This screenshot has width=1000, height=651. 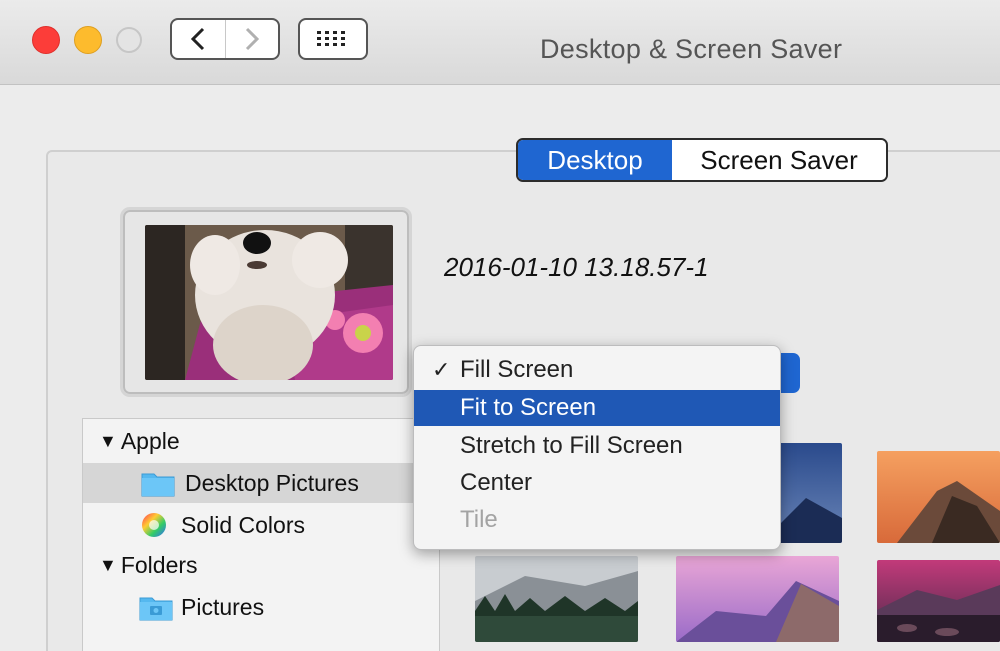 What do you see at coordinates (528, 407) in the screenshot?
I see `menu-item-label: Fit to Screen` at bounding box center [528, 407].